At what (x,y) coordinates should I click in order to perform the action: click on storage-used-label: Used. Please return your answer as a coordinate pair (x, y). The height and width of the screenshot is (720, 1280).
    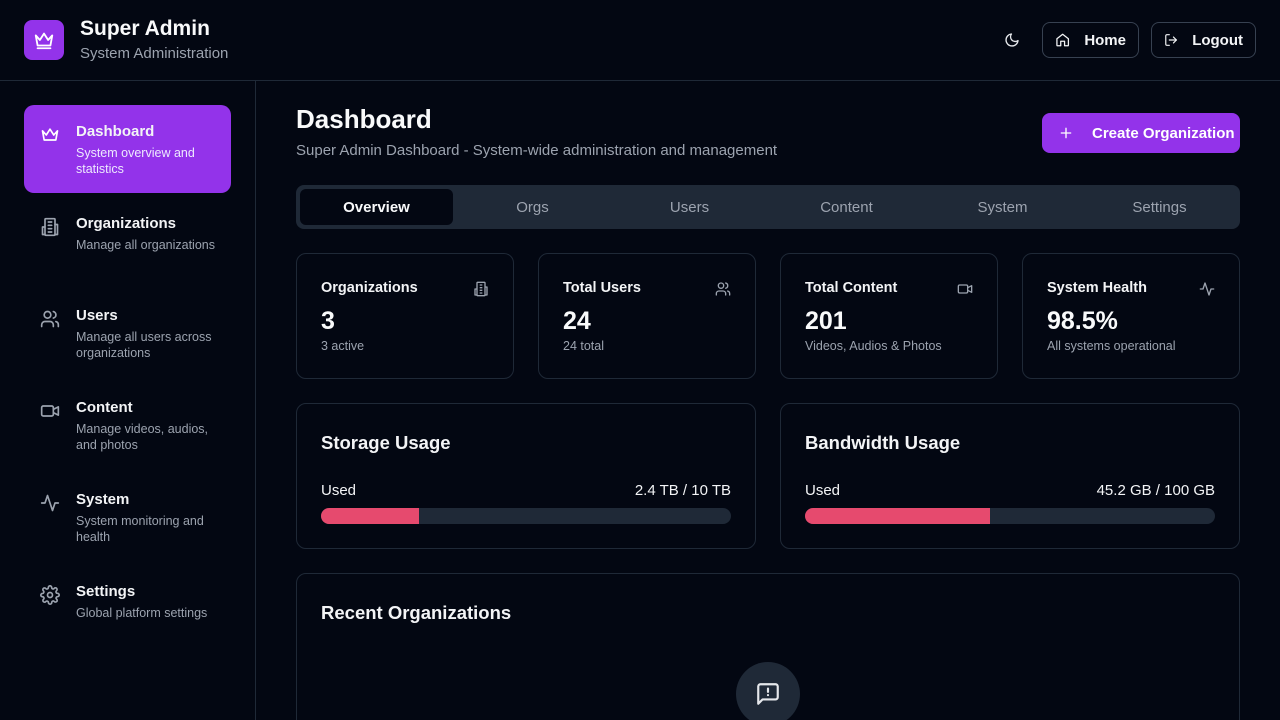
    Looking at the image, I should click on (339, 490).